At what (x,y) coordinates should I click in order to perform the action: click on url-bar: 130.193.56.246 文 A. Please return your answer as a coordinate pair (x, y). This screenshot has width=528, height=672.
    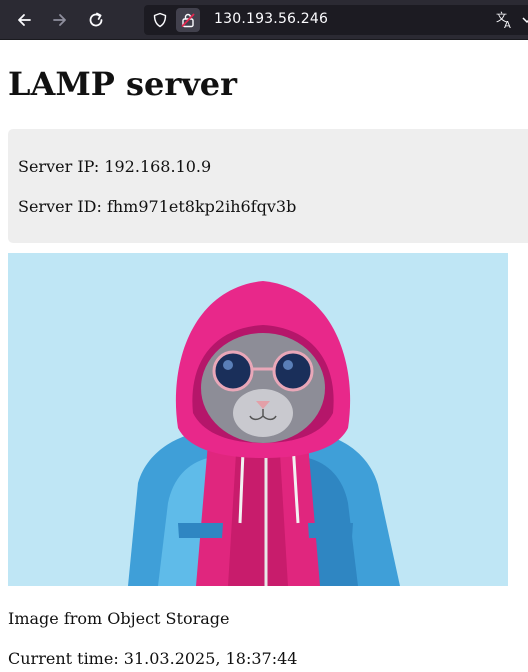
    Looking at the image, I should click on (336, 20).